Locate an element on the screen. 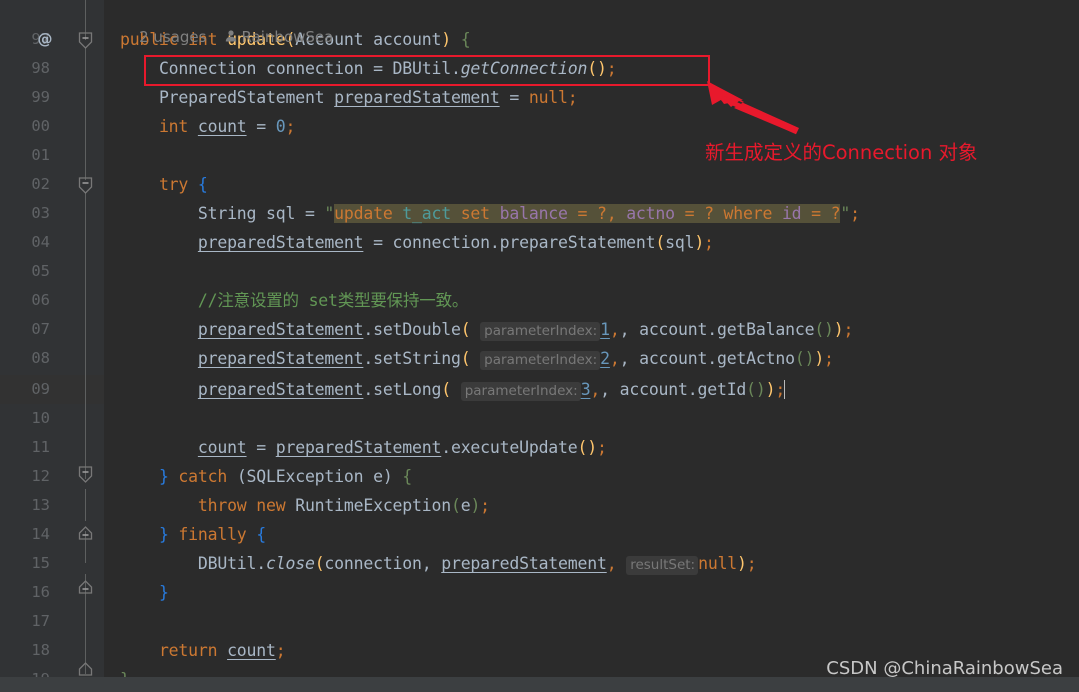 The width and height of the screenshot is (1079, 692). token-quote: " is located at coordinates (329, 213).